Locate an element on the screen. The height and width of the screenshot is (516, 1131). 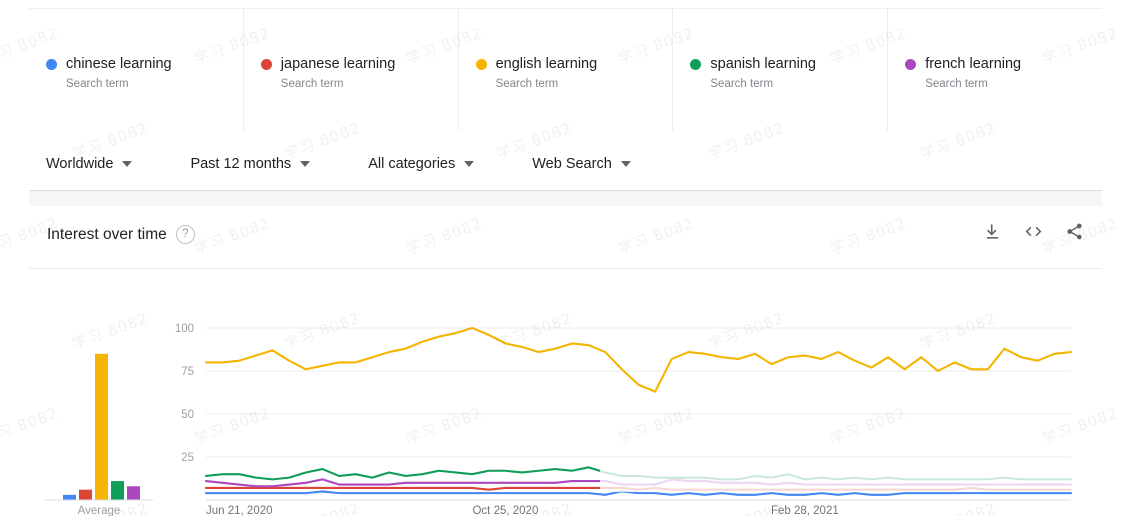
legend-head: spanish learning is located at coordinates (788, 64).